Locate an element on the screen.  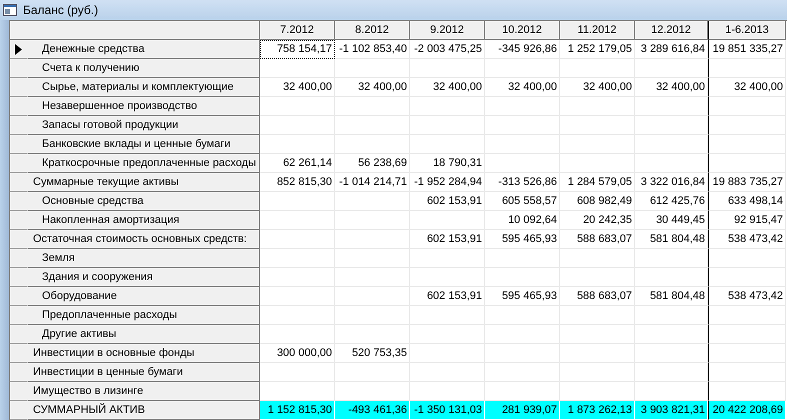
column-header: 9.2012 is located at coordinates (447, 30).